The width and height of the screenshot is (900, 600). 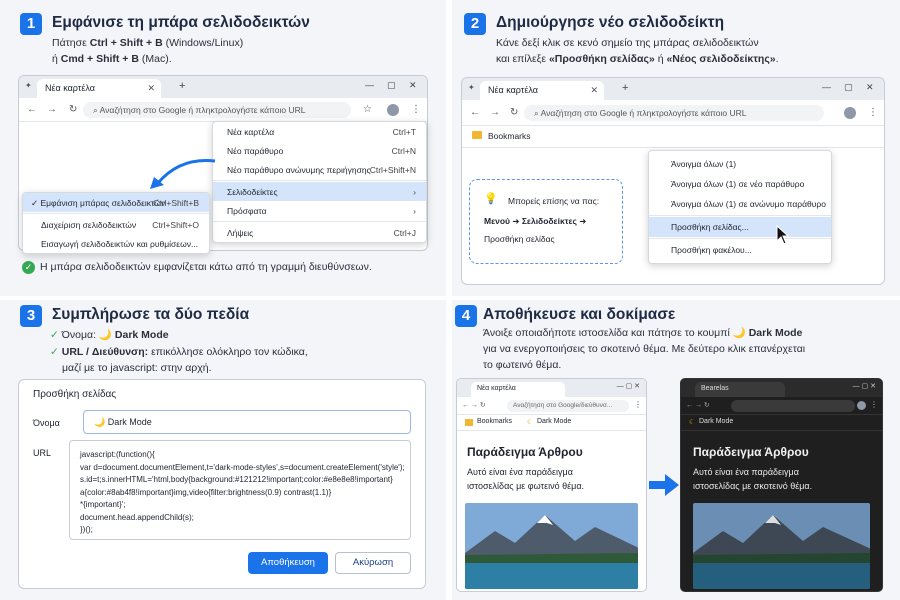 I want to click on instruction-url-2: μαζί με το javascript: στην αρχή., so click(x=137, y=368).